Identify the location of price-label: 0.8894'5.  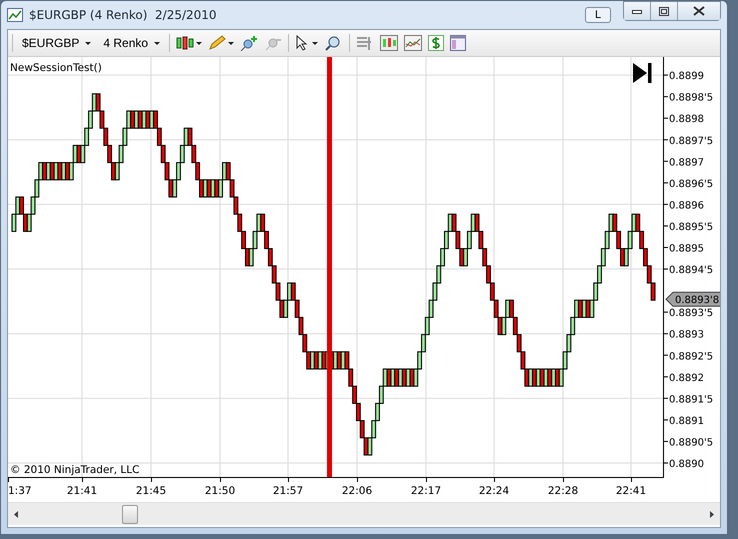
(691, 270).